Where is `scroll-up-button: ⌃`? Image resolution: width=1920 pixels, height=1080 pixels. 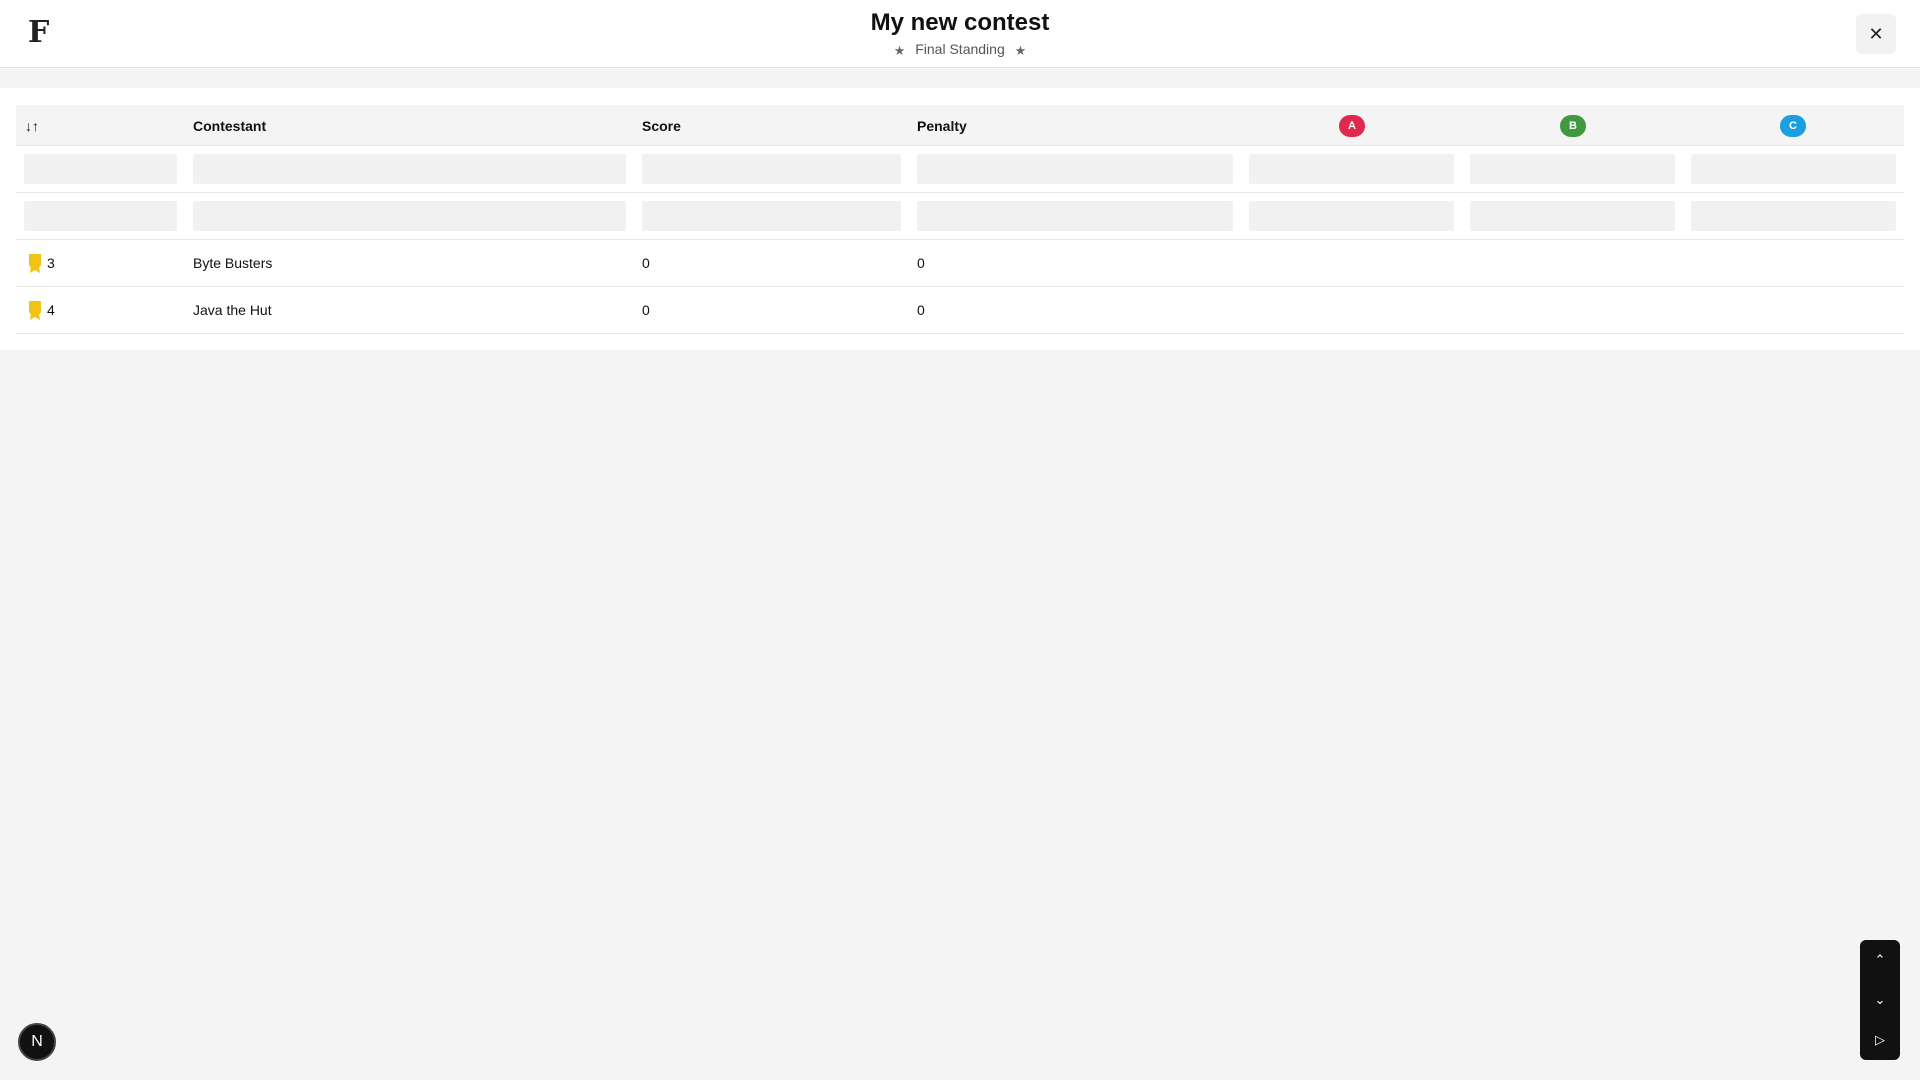
scroll-up-button: ⌃ is located at coordinates (1880, 960).